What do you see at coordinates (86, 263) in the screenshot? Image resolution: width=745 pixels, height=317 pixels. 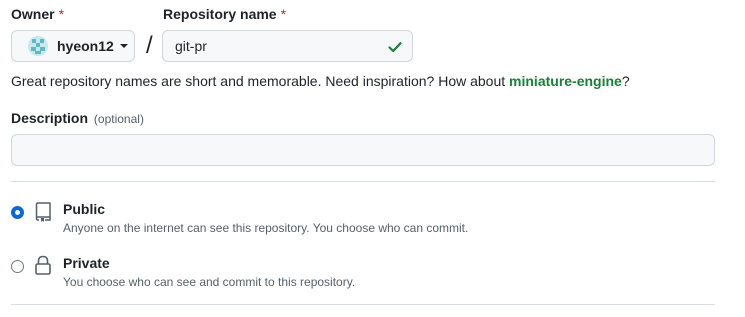 I see `private-title: Private` at bounding box center [86, 263].